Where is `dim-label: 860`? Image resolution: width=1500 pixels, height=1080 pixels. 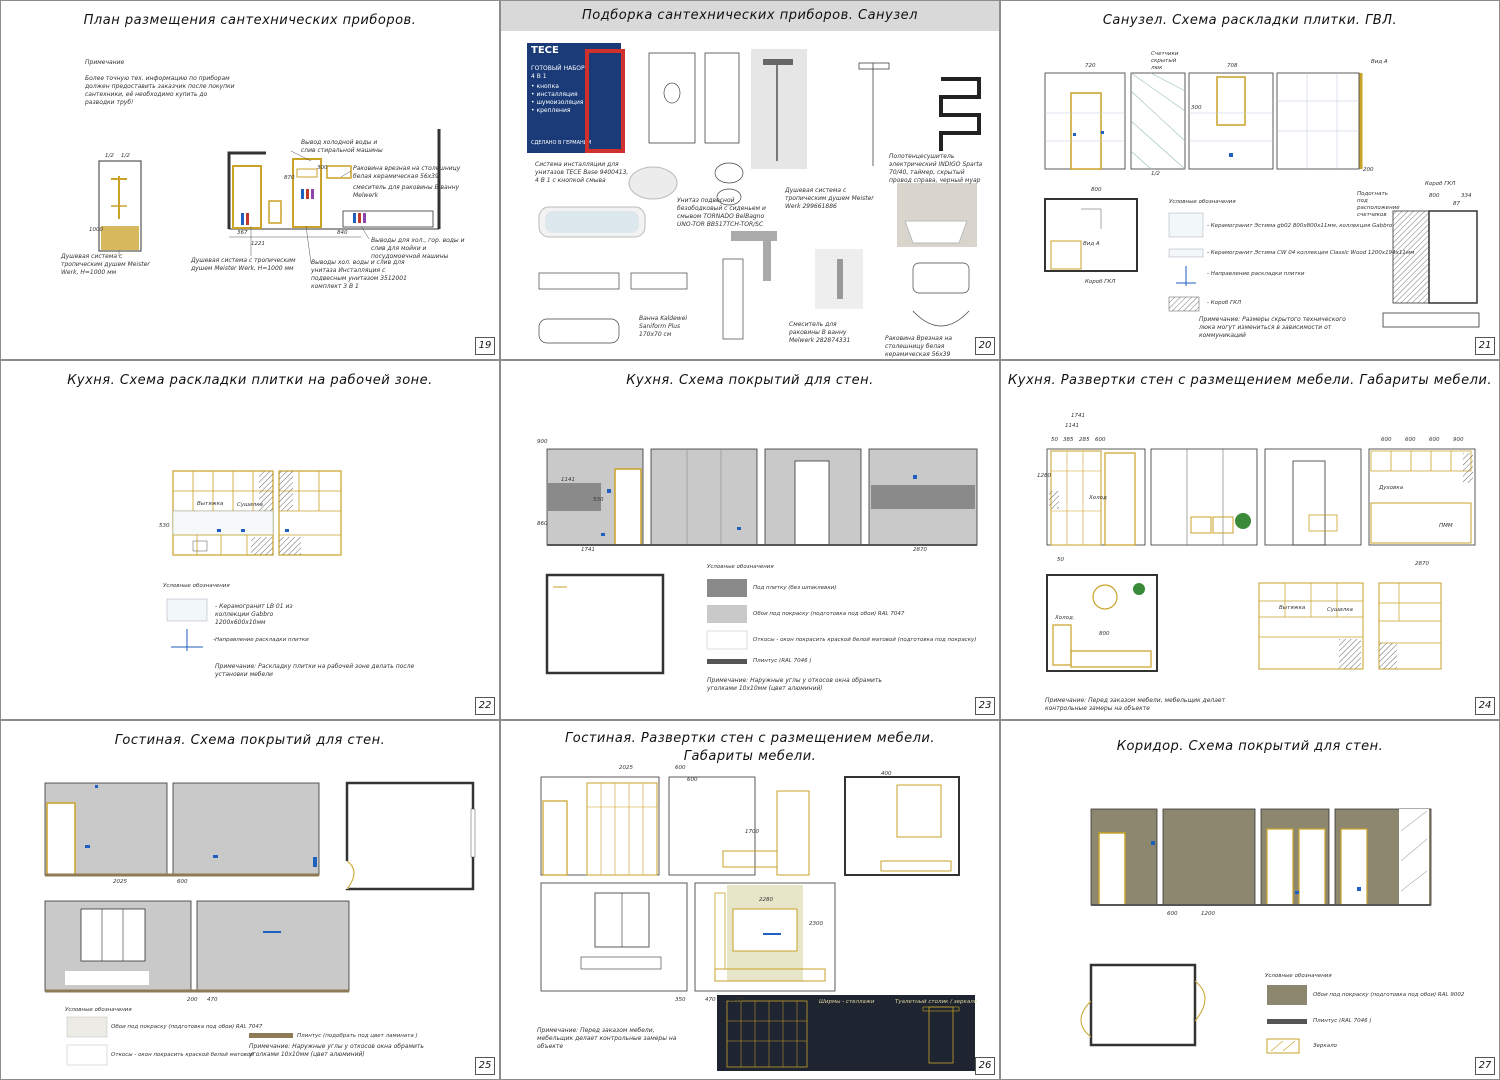 dim-label: 860 is located at coordinates (542, 524).